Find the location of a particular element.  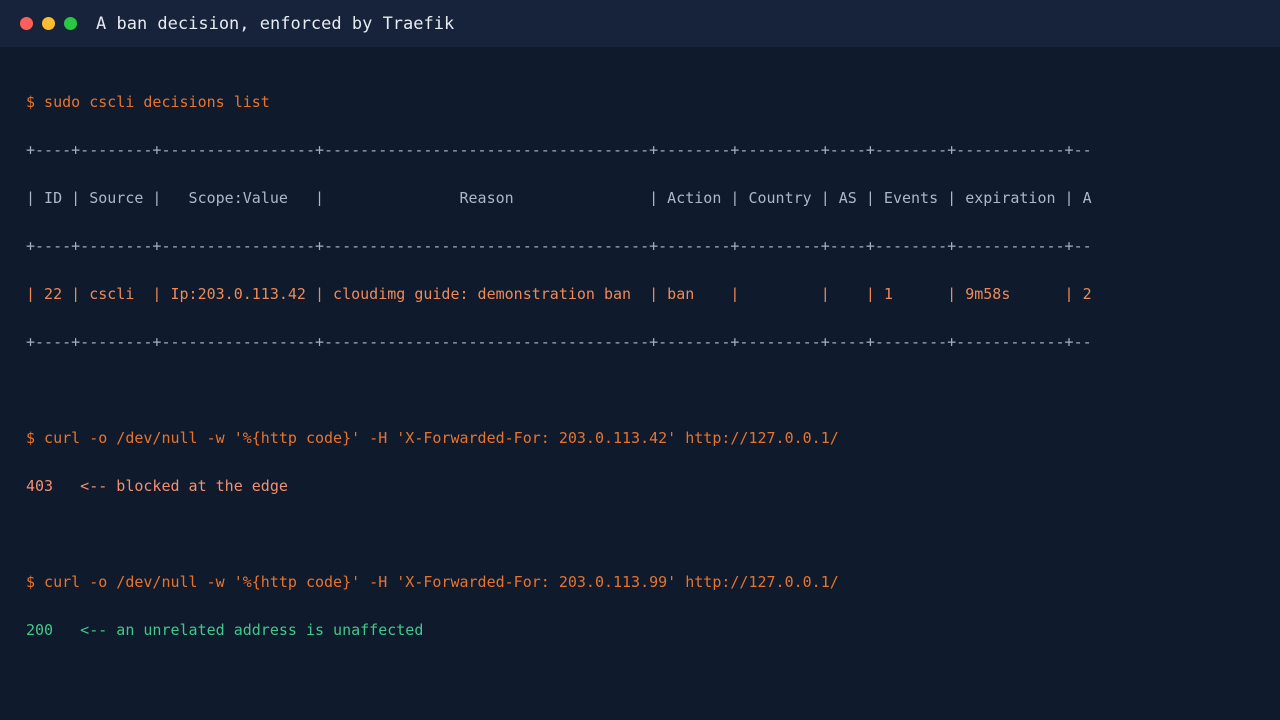

window-titlebar: A ban decision, enforced by Traefik is located at coordinates (640, 23).